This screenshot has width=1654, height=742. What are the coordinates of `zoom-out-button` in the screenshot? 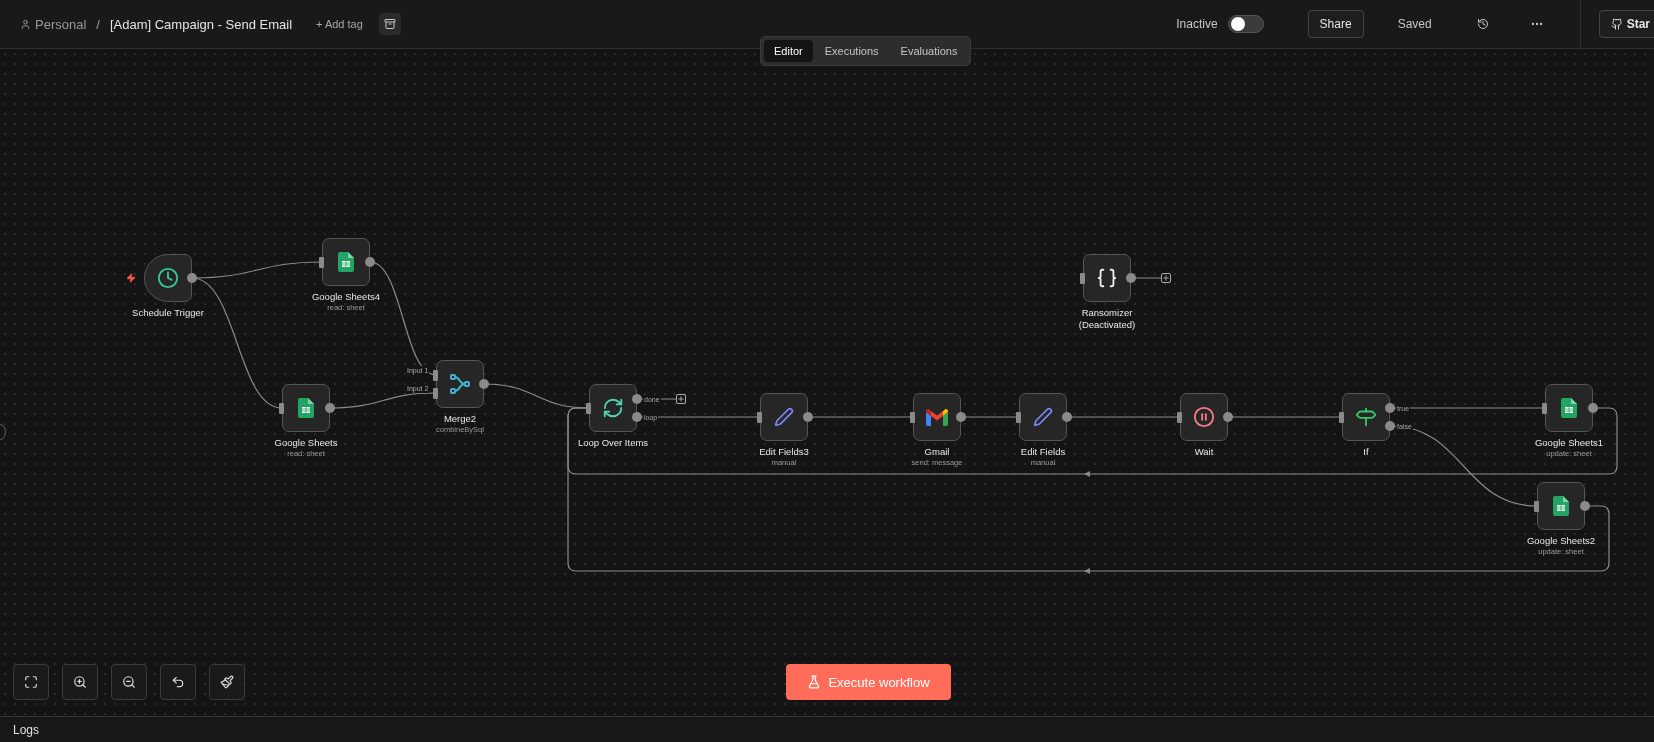 It's located at (129, 682).